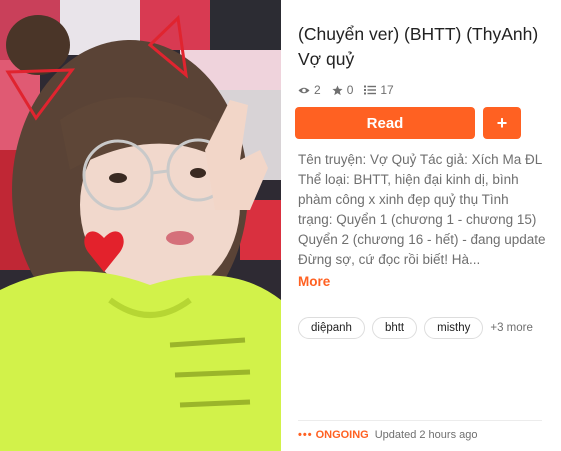  What do you see at coordinates (422, 282) in the screenshot?
I see `more-link: More` at bounding box center [422, 282].